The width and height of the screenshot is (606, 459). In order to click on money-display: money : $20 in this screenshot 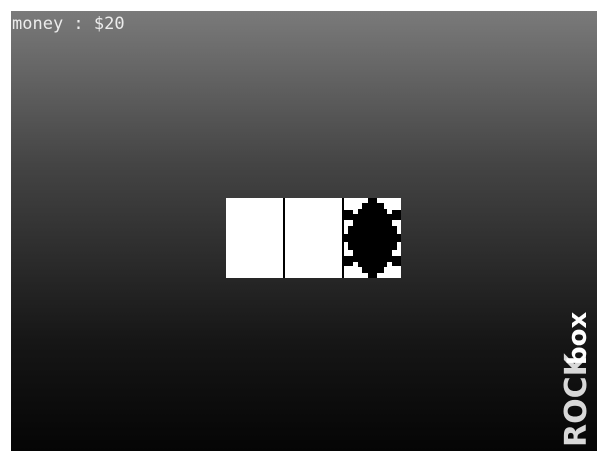, I will do `click(68, 24)`.